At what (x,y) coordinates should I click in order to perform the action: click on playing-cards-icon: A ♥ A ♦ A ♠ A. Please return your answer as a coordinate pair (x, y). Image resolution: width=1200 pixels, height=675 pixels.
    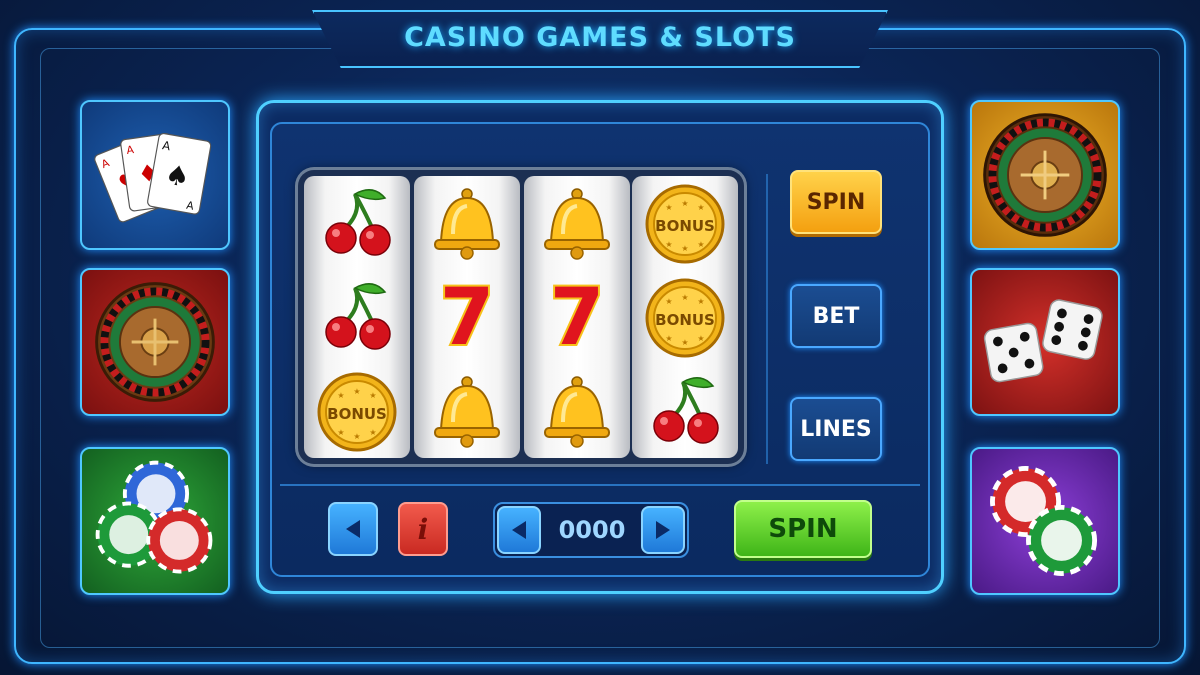
    Looking at the image, I should click on (153, 177).